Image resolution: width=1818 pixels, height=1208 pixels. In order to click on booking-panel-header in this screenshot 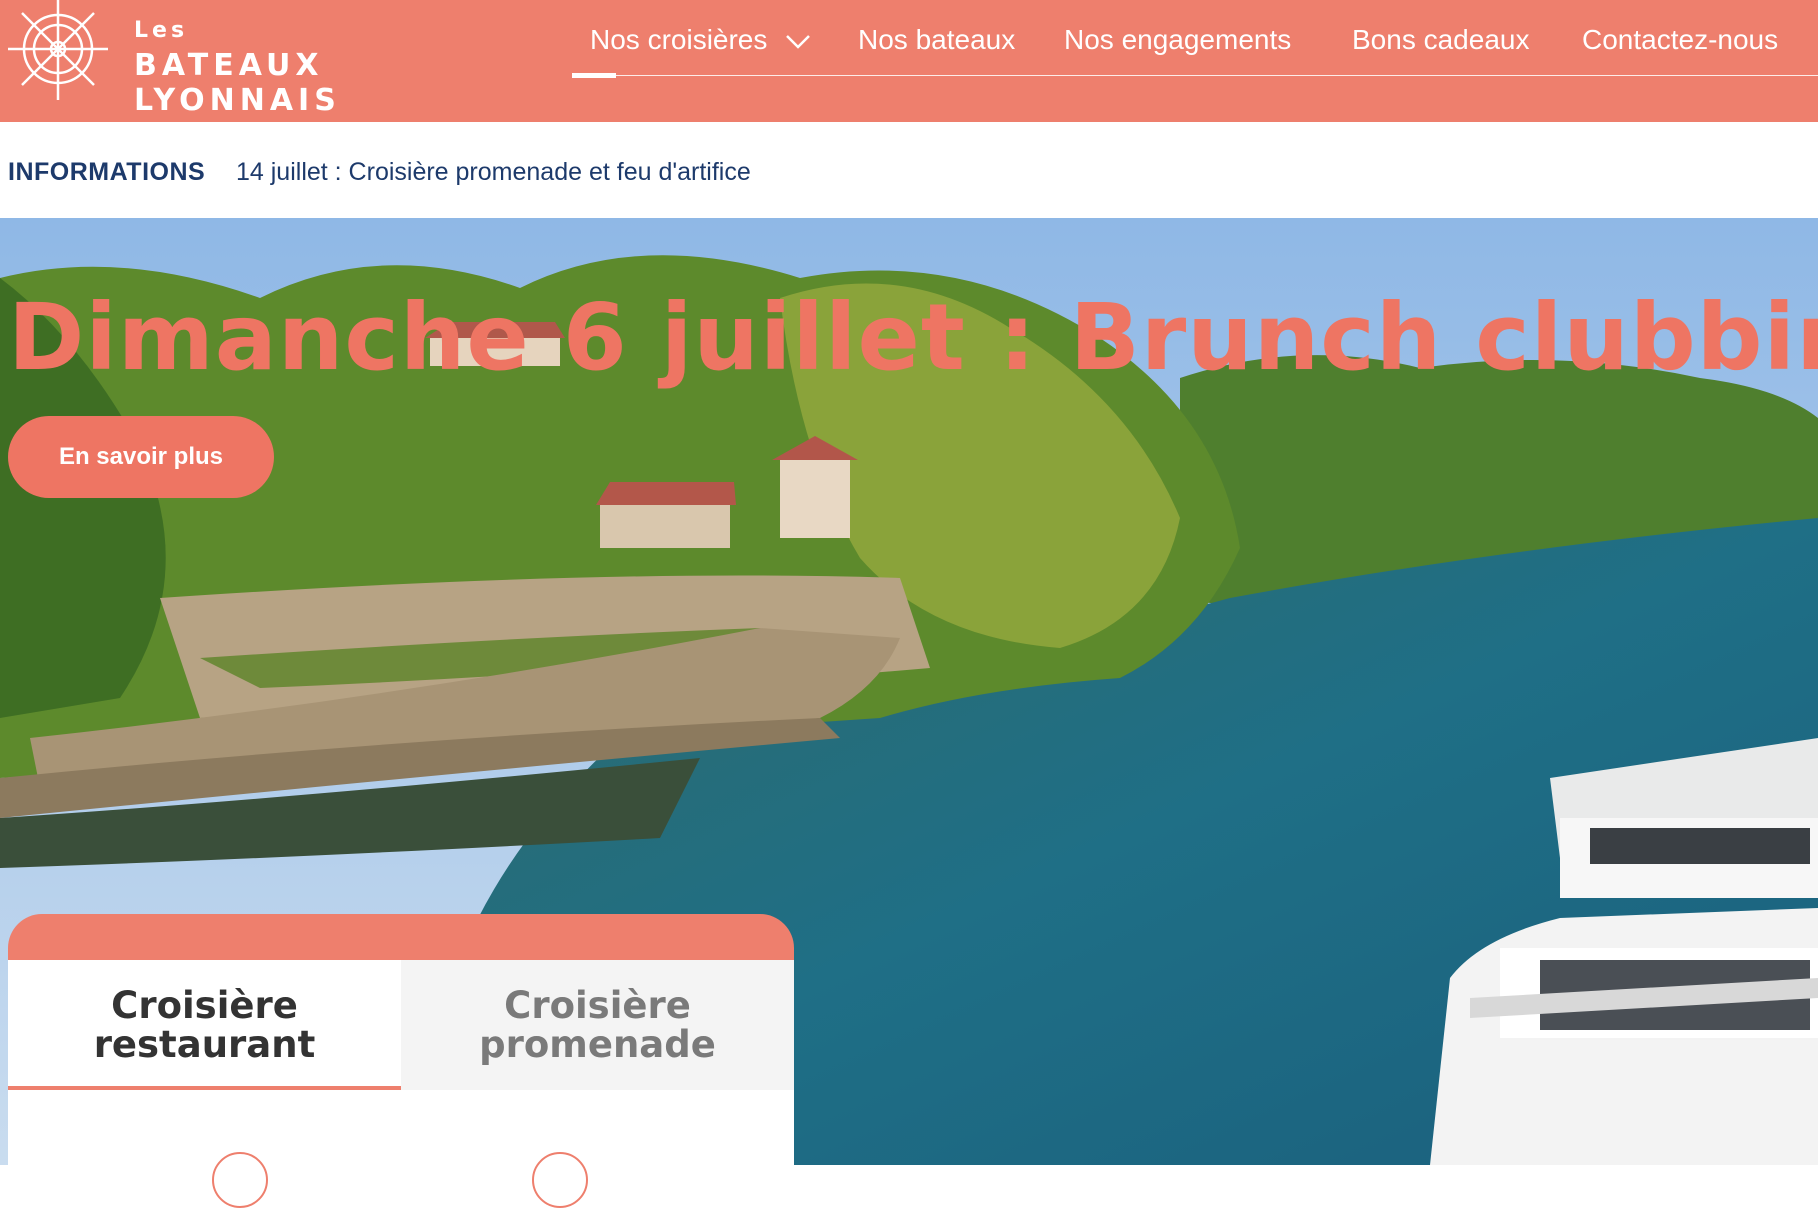, I will do `click(401, 937)`.